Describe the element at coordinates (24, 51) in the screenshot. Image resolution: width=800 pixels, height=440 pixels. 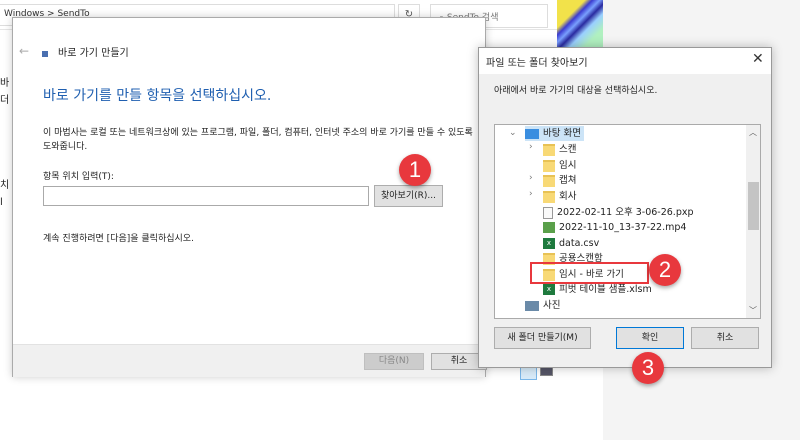
I see `back-arrow-icon: ←` at that location.